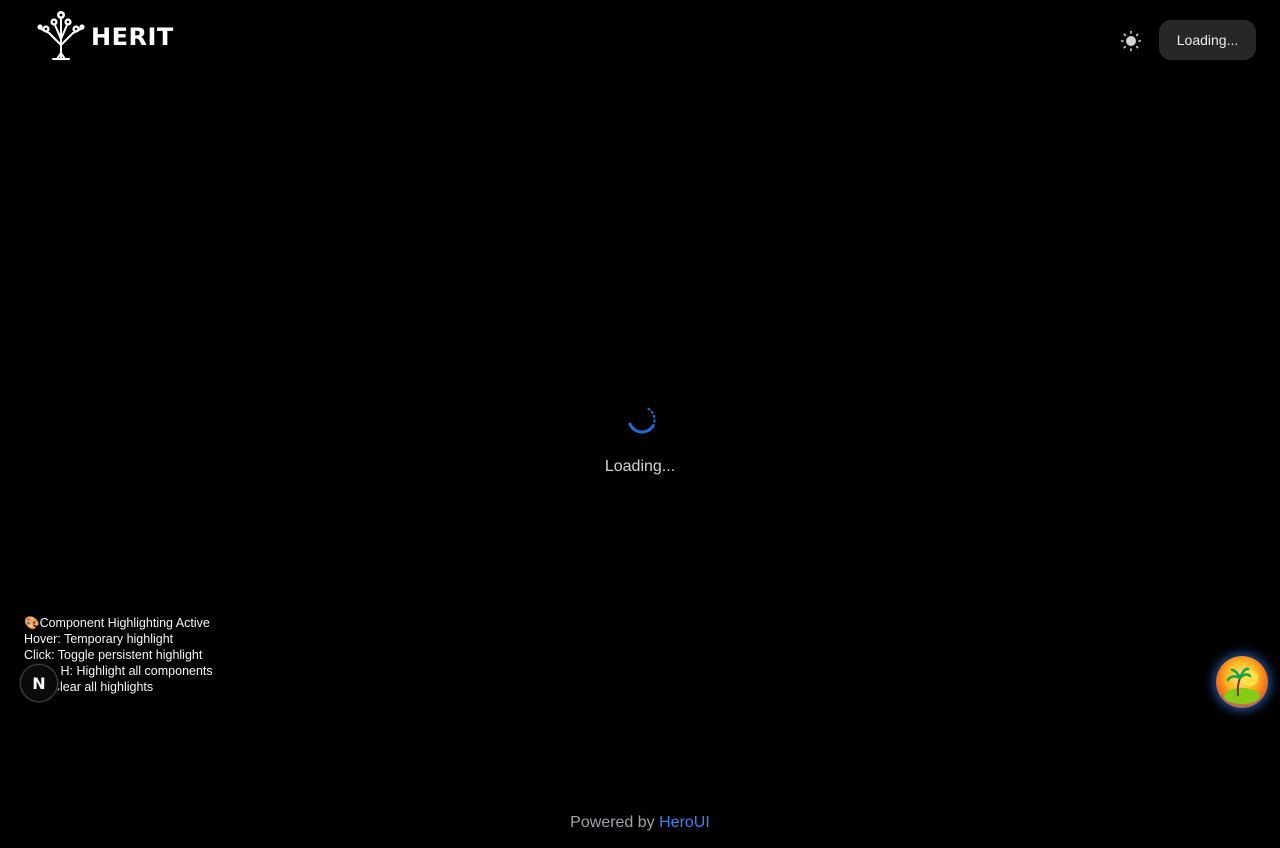 The image size is (1280, 848). I want to click on footer-prefix: Powered by, so click(612, 822).